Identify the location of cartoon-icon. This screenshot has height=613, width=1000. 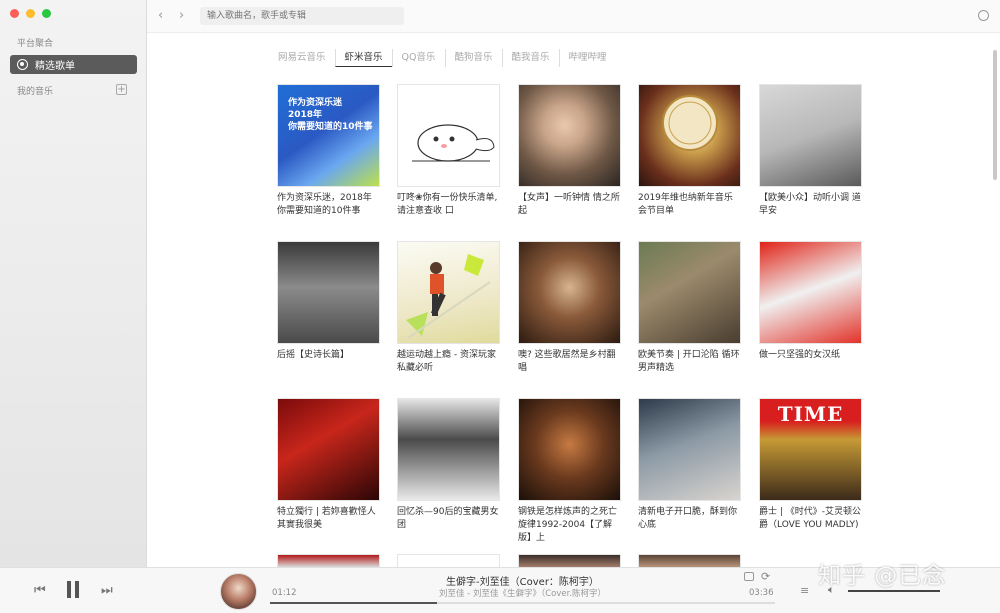
(453, 143).